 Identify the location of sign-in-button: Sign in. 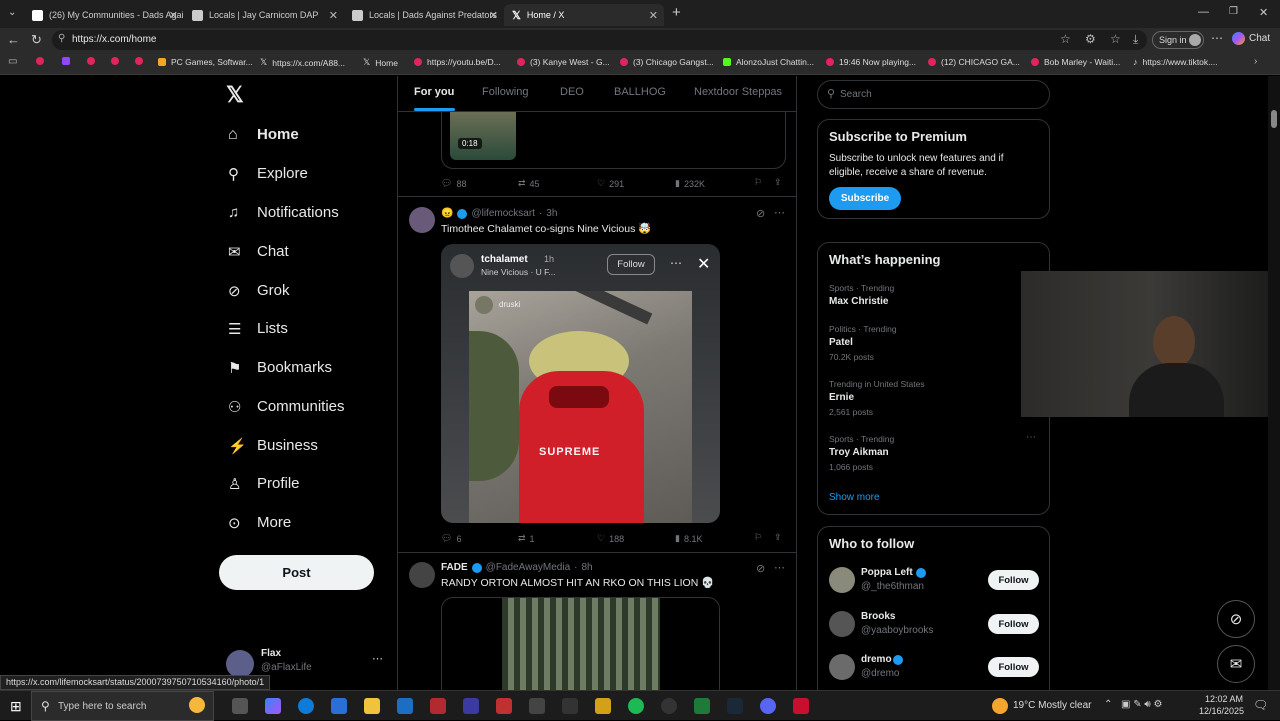
(1178, 40).